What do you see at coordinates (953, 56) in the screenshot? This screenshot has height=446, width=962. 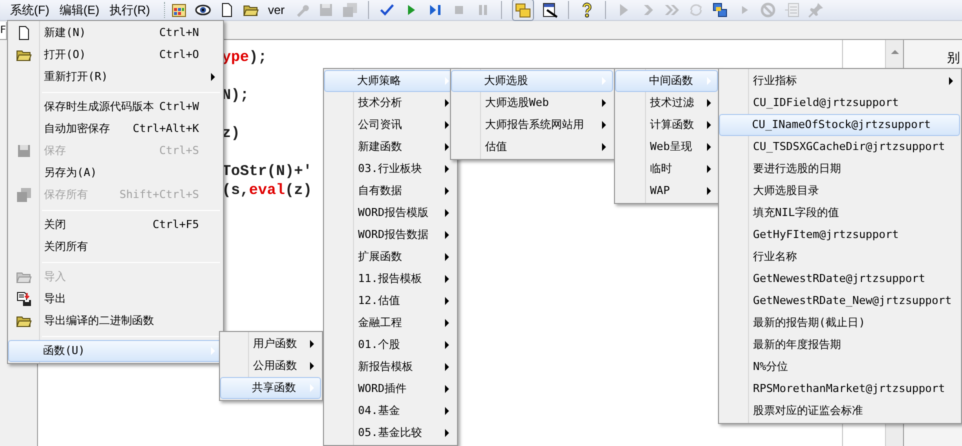 I see `panel-header: 别` at bounding box center [953, 56].